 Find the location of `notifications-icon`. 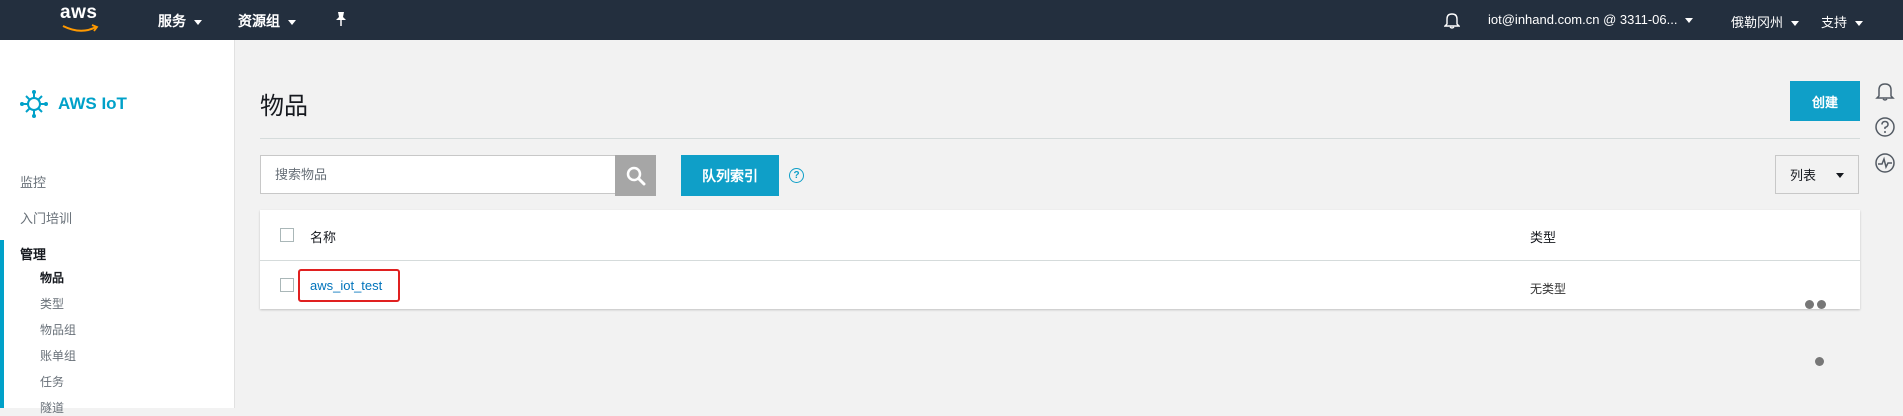

notifications-icon is located at coordinates (1885, 91).